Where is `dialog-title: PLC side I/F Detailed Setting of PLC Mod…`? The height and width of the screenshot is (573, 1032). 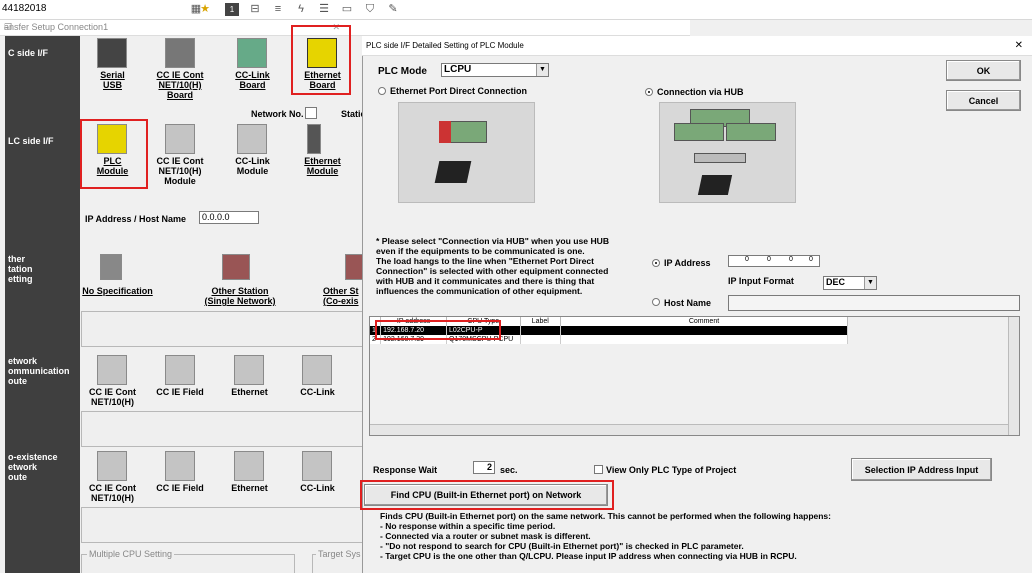
dialog-title: PLC side I/F Detailed Setting of PLC Mod… is located at coordinates (445, 45).